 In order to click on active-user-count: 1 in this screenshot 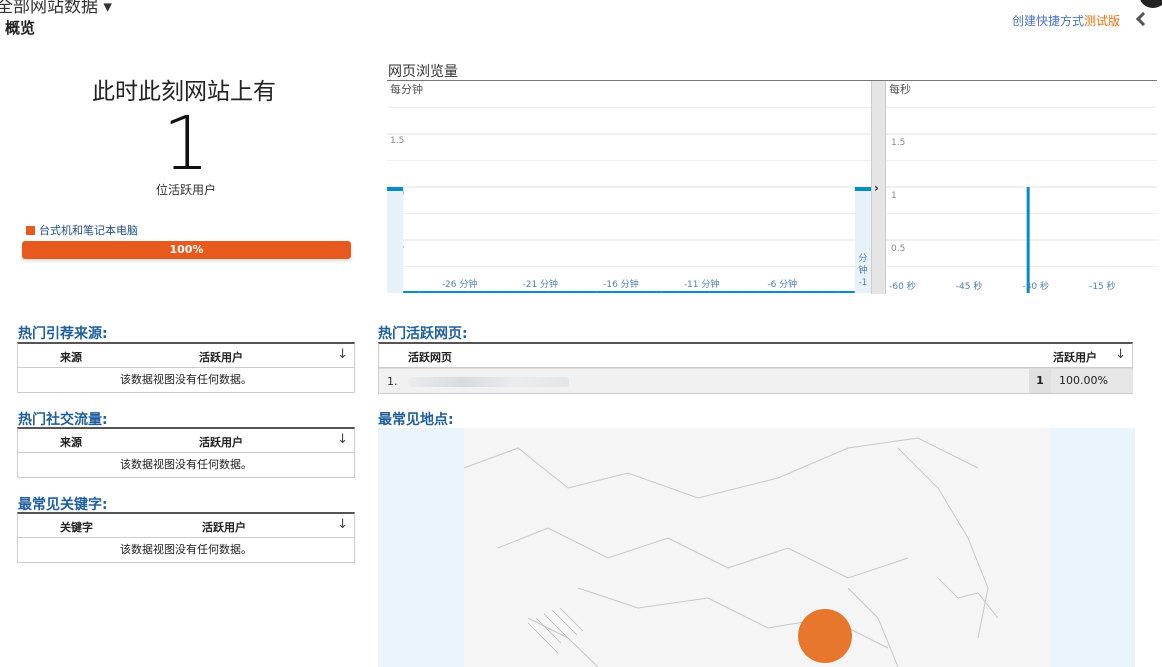, I will do `click(186, 144)`.